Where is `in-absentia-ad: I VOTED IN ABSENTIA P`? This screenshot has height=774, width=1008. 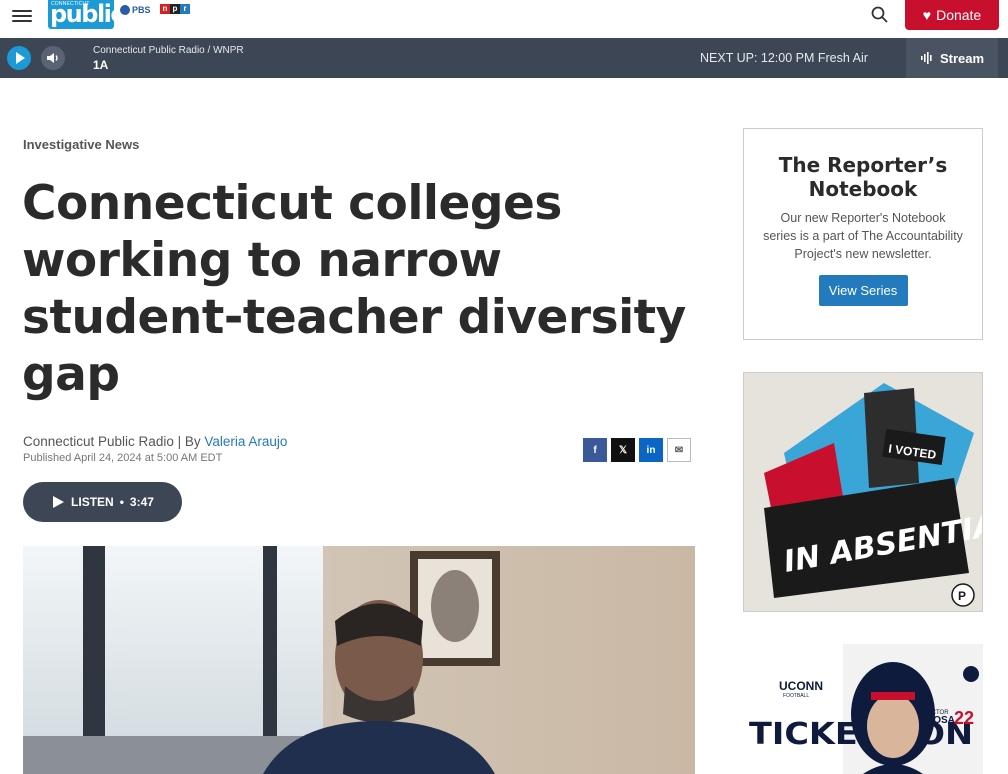 in-absentia-ad: I VOTED IN ABSENTIA P is located at coordinates (863, 492).